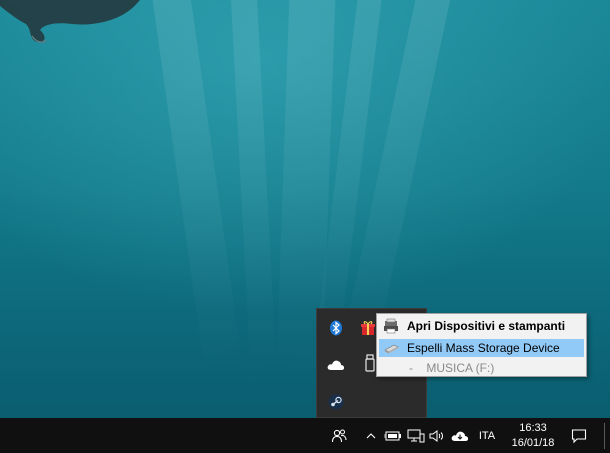 This screenshot has height=453, width=610. What do you see at coordinates (533, 436) in the screenshot?
I see `clock: 16:33 16/01/18` at bounding box center [533, 436].